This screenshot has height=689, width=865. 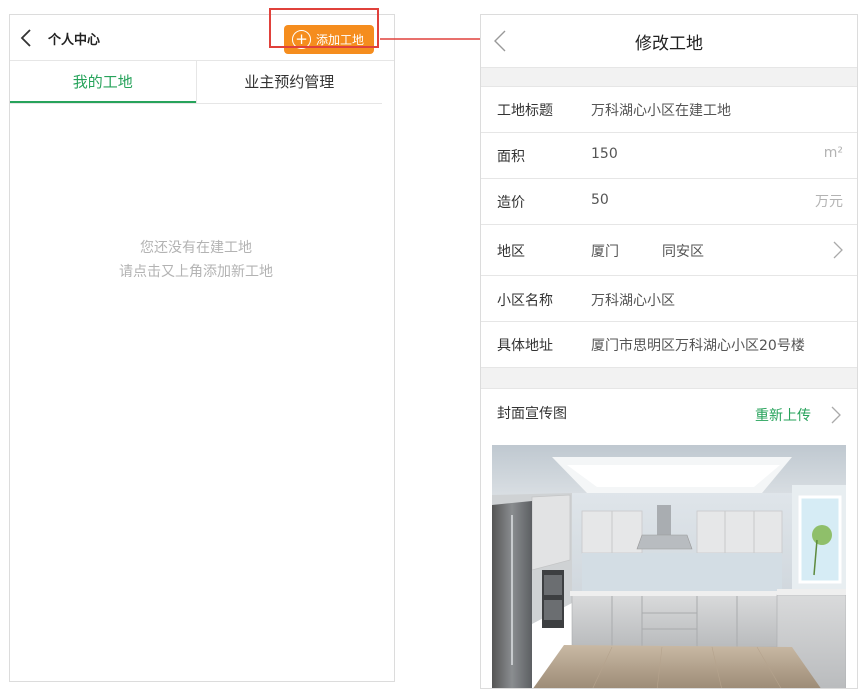 I want to click on field-region: 地区 厦门 同安区, so click(x=669, y=250).